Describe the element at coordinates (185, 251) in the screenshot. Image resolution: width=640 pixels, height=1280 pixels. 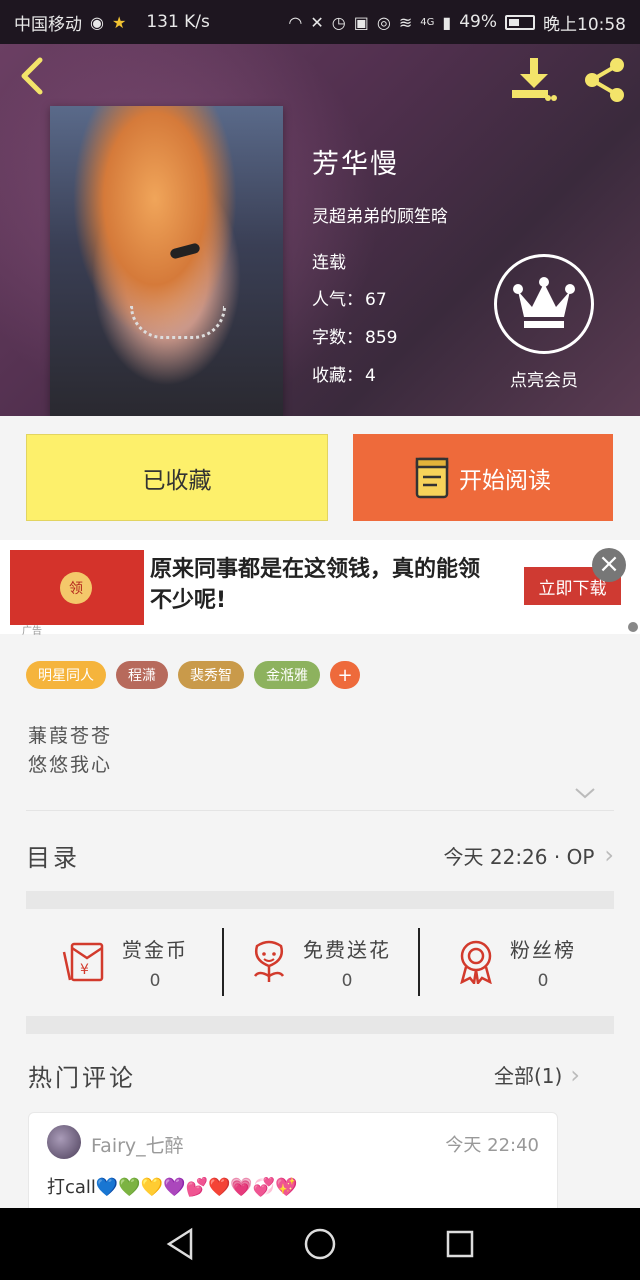
I see `cover-microphone` at that location.